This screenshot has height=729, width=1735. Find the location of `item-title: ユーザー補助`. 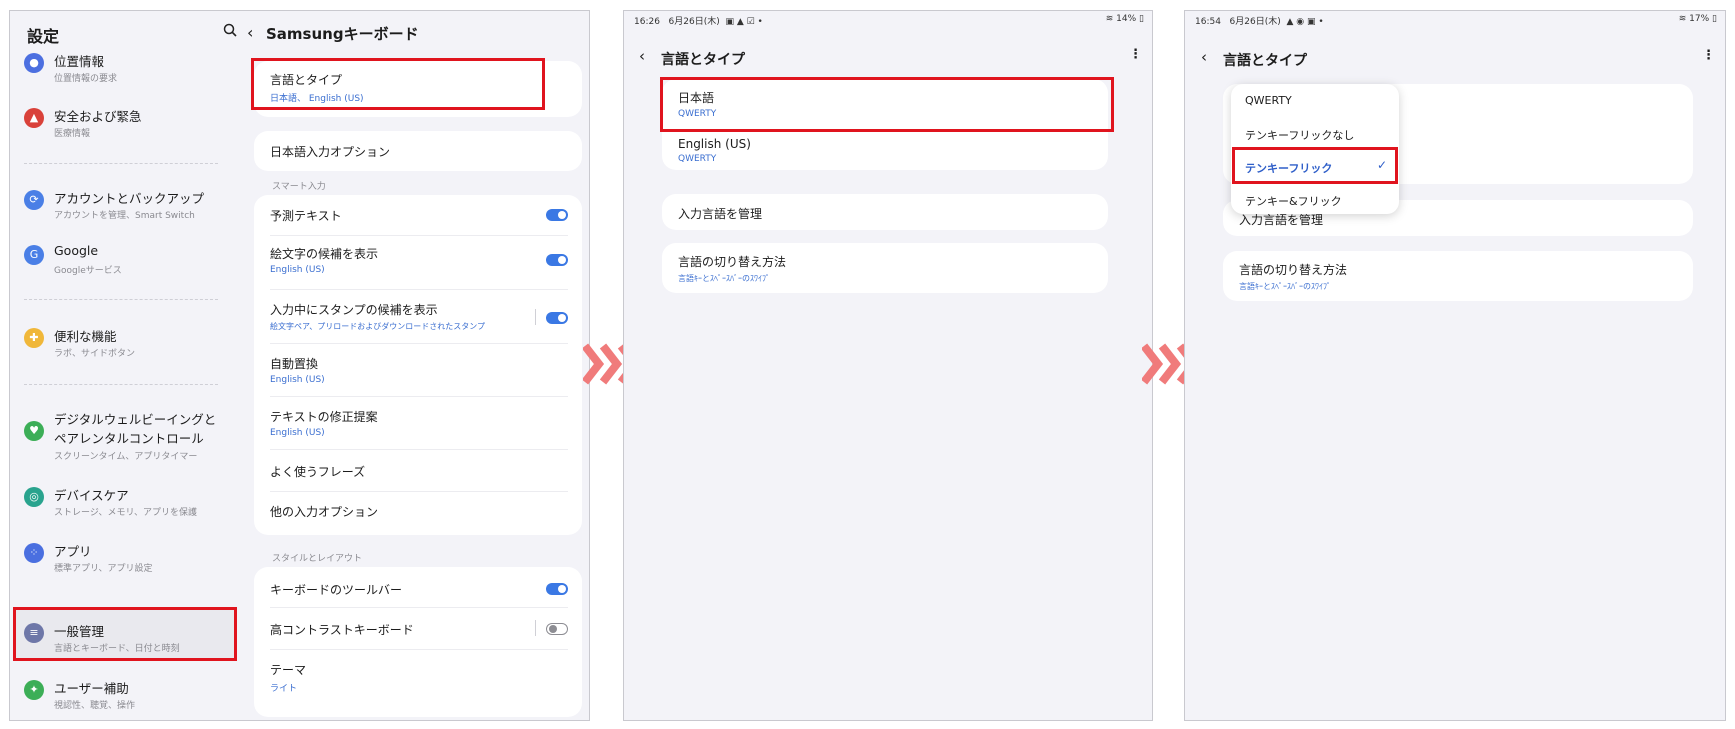

item-title: ユーザー補助 is located at coordinates (91, 688).